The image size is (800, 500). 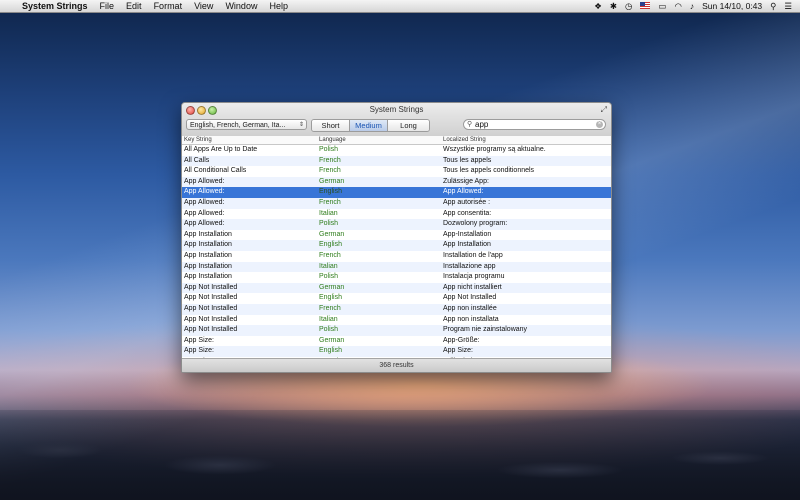 I want to click on menu-edit: Edit, so click(x=134, y=6).